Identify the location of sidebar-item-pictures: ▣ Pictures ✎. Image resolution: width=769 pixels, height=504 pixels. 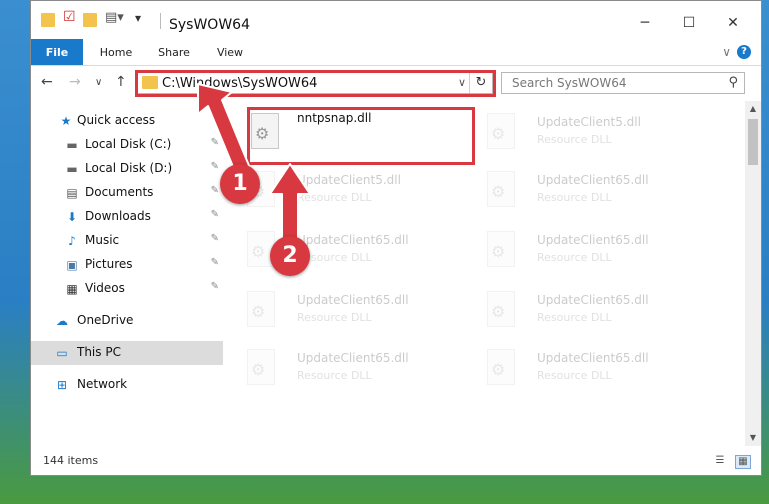
(127, 265).